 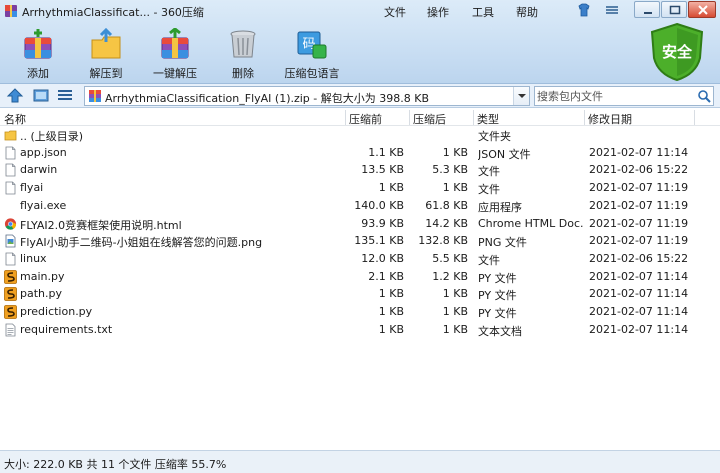 What do you see at coordinates (704, 96) in the screenshot?
I see `search-icon` at bounding box center [704, 96].